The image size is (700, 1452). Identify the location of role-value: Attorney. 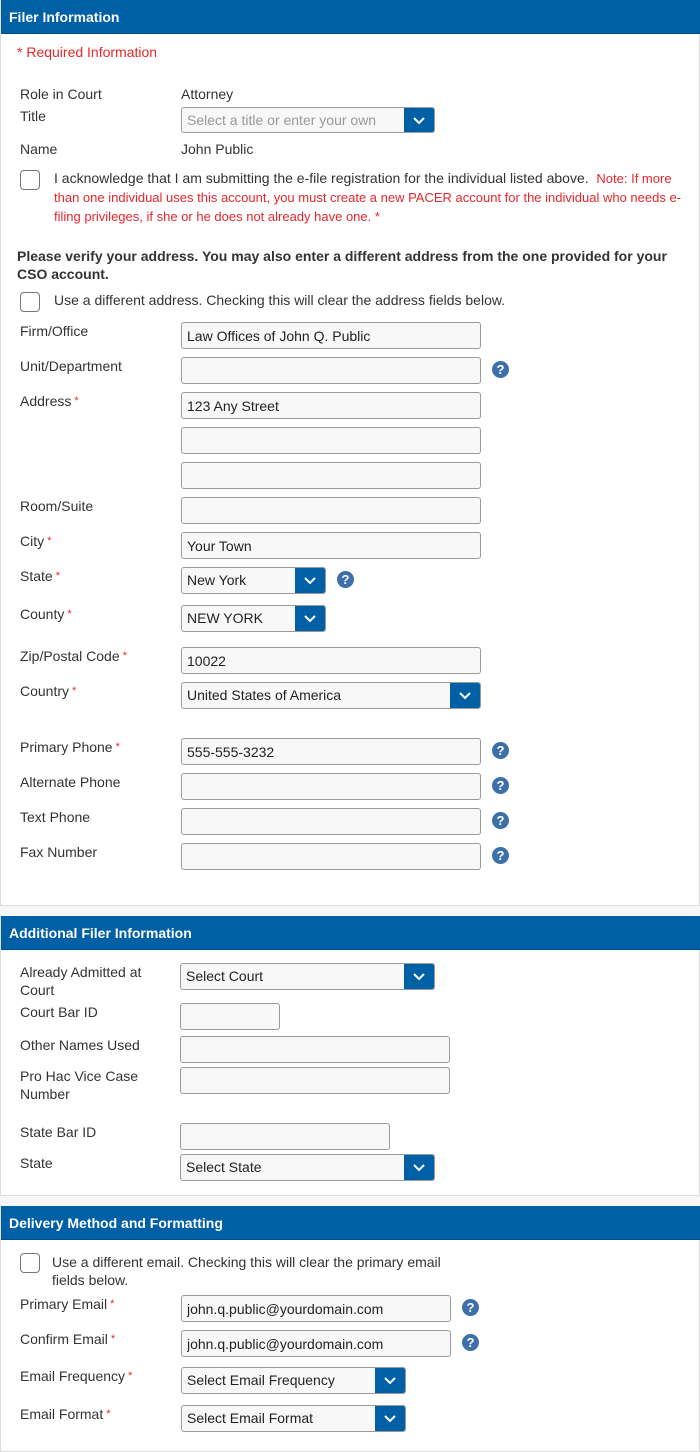
(207, 94).